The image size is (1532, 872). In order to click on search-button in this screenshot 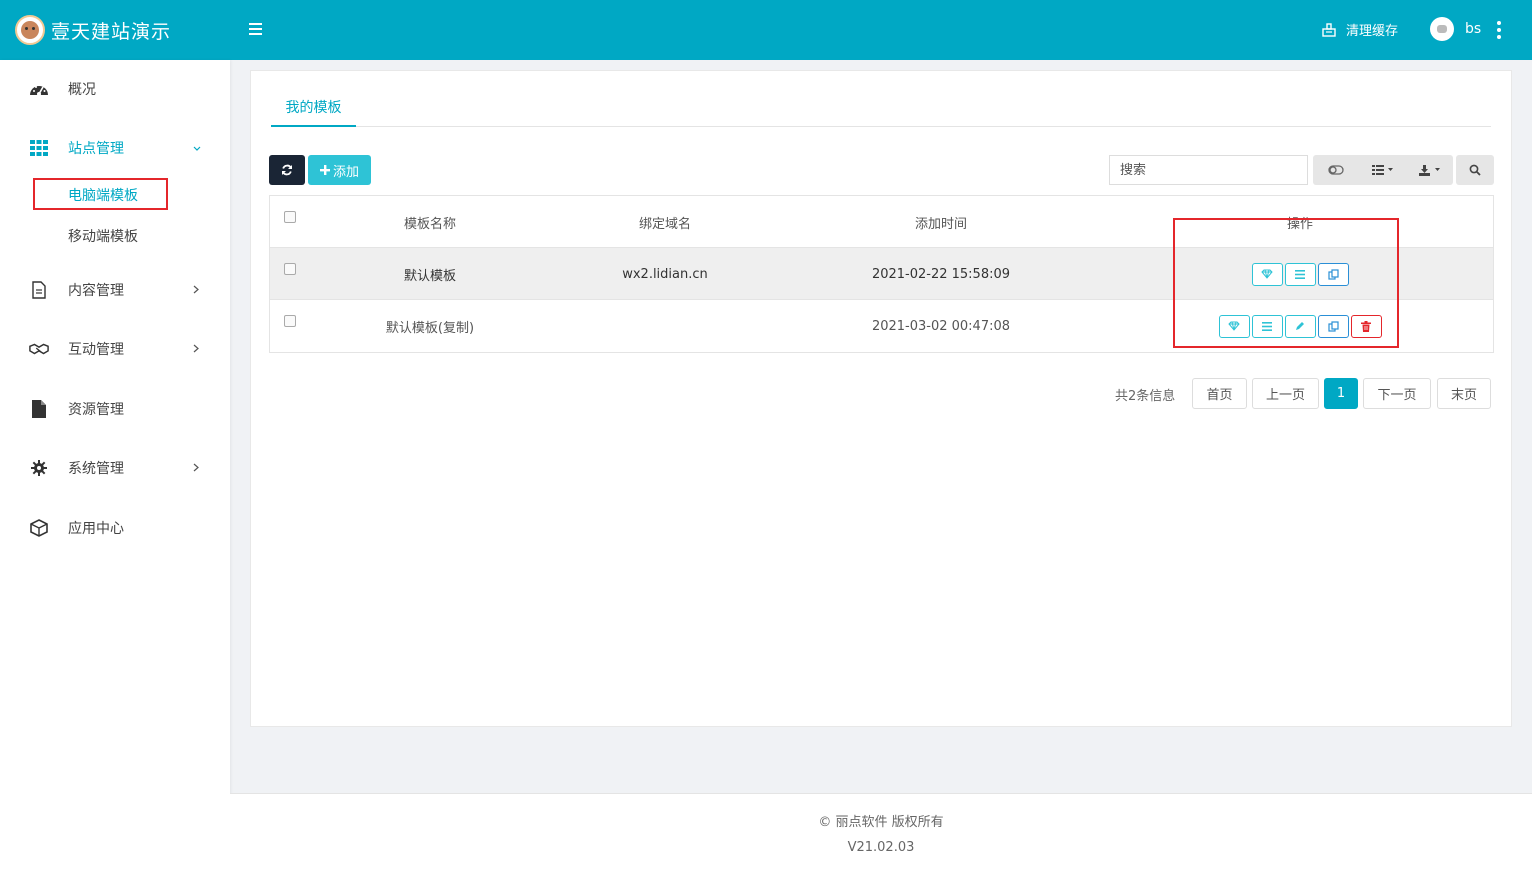, I will do `click(1475, 170)`.